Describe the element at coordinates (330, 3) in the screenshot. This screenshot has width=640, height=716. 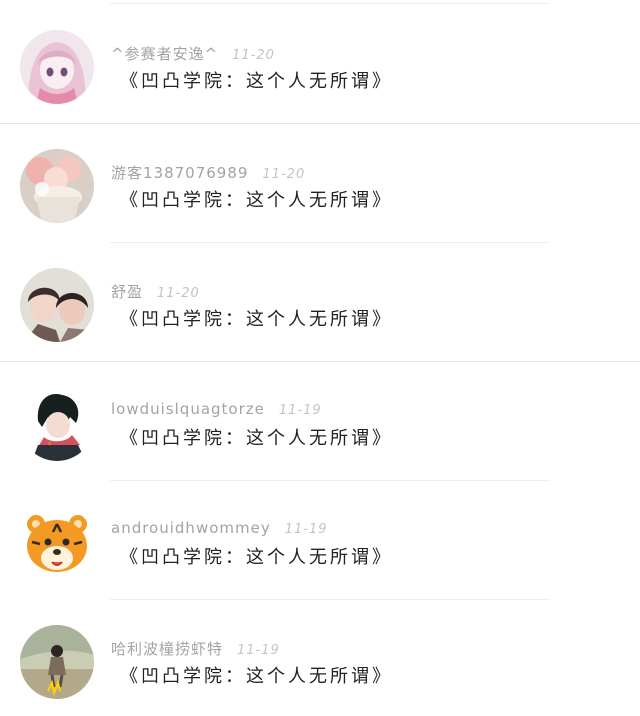
I see `divider` at that location.